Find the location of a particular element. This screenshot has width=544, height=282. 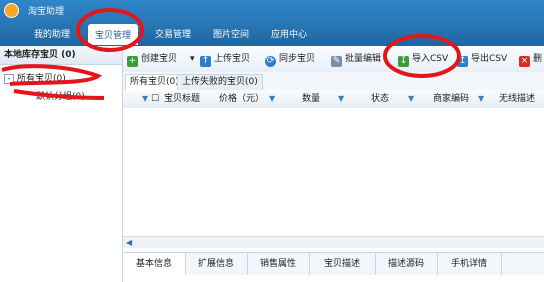

window-title: 淘宝助理 is located at coordinates (46, 12).